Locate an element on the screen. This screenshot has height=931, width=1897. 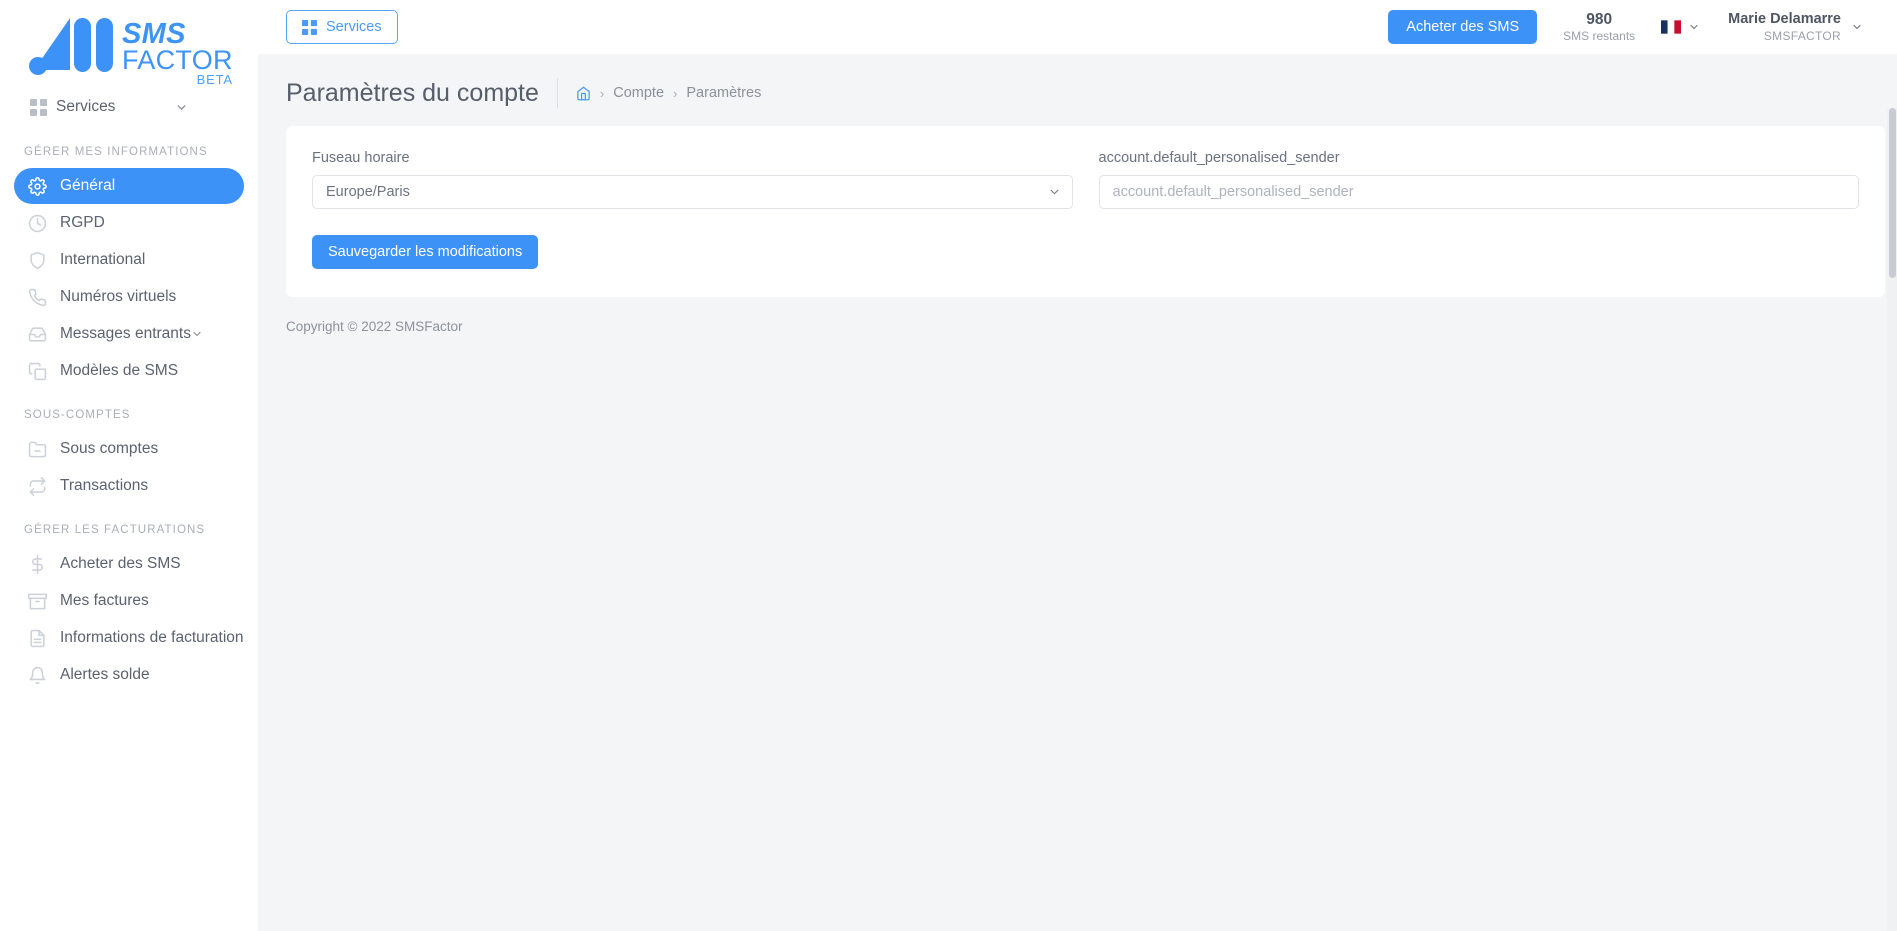
sidebar-section-title: SOUS-COMPTES is located at coordinates (77, 415).